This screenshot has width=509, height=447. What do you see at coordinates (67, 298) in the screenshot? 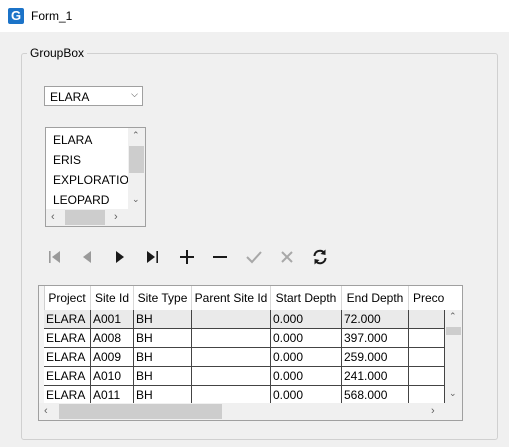
I see `column-header-project: Project` at bounding box center [67, 298].